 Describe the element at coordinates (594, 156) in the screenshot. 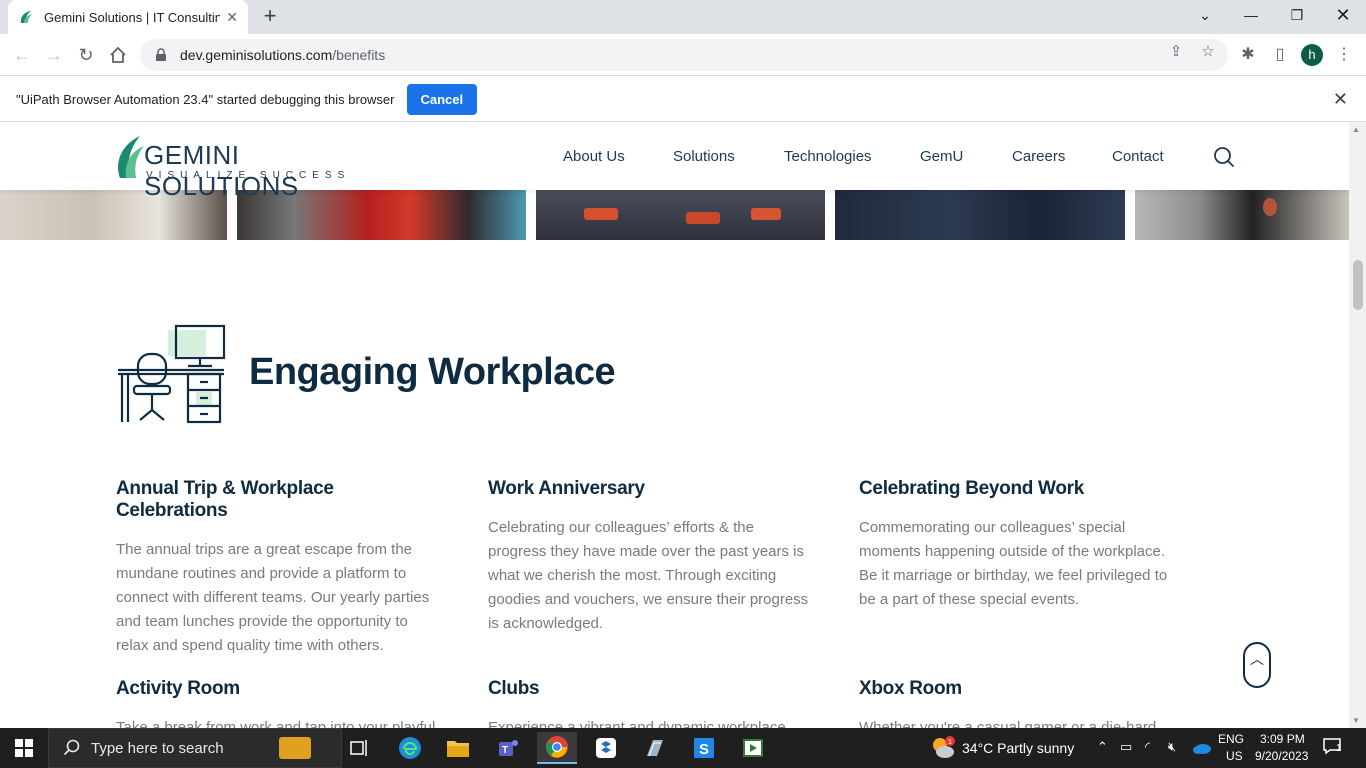

I see `nav-about-us: About Us` at that location.